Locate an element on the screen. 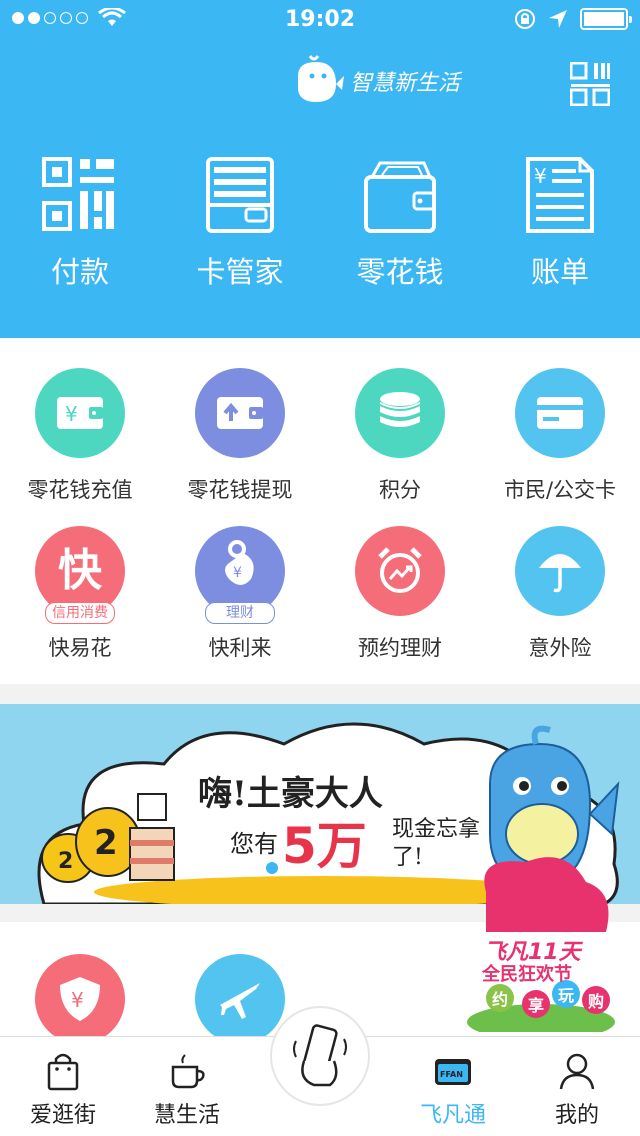 This screenshot has height=1136, width=640. quick-action-card-manager: 卡管家 is located at coordinates (240, 223).